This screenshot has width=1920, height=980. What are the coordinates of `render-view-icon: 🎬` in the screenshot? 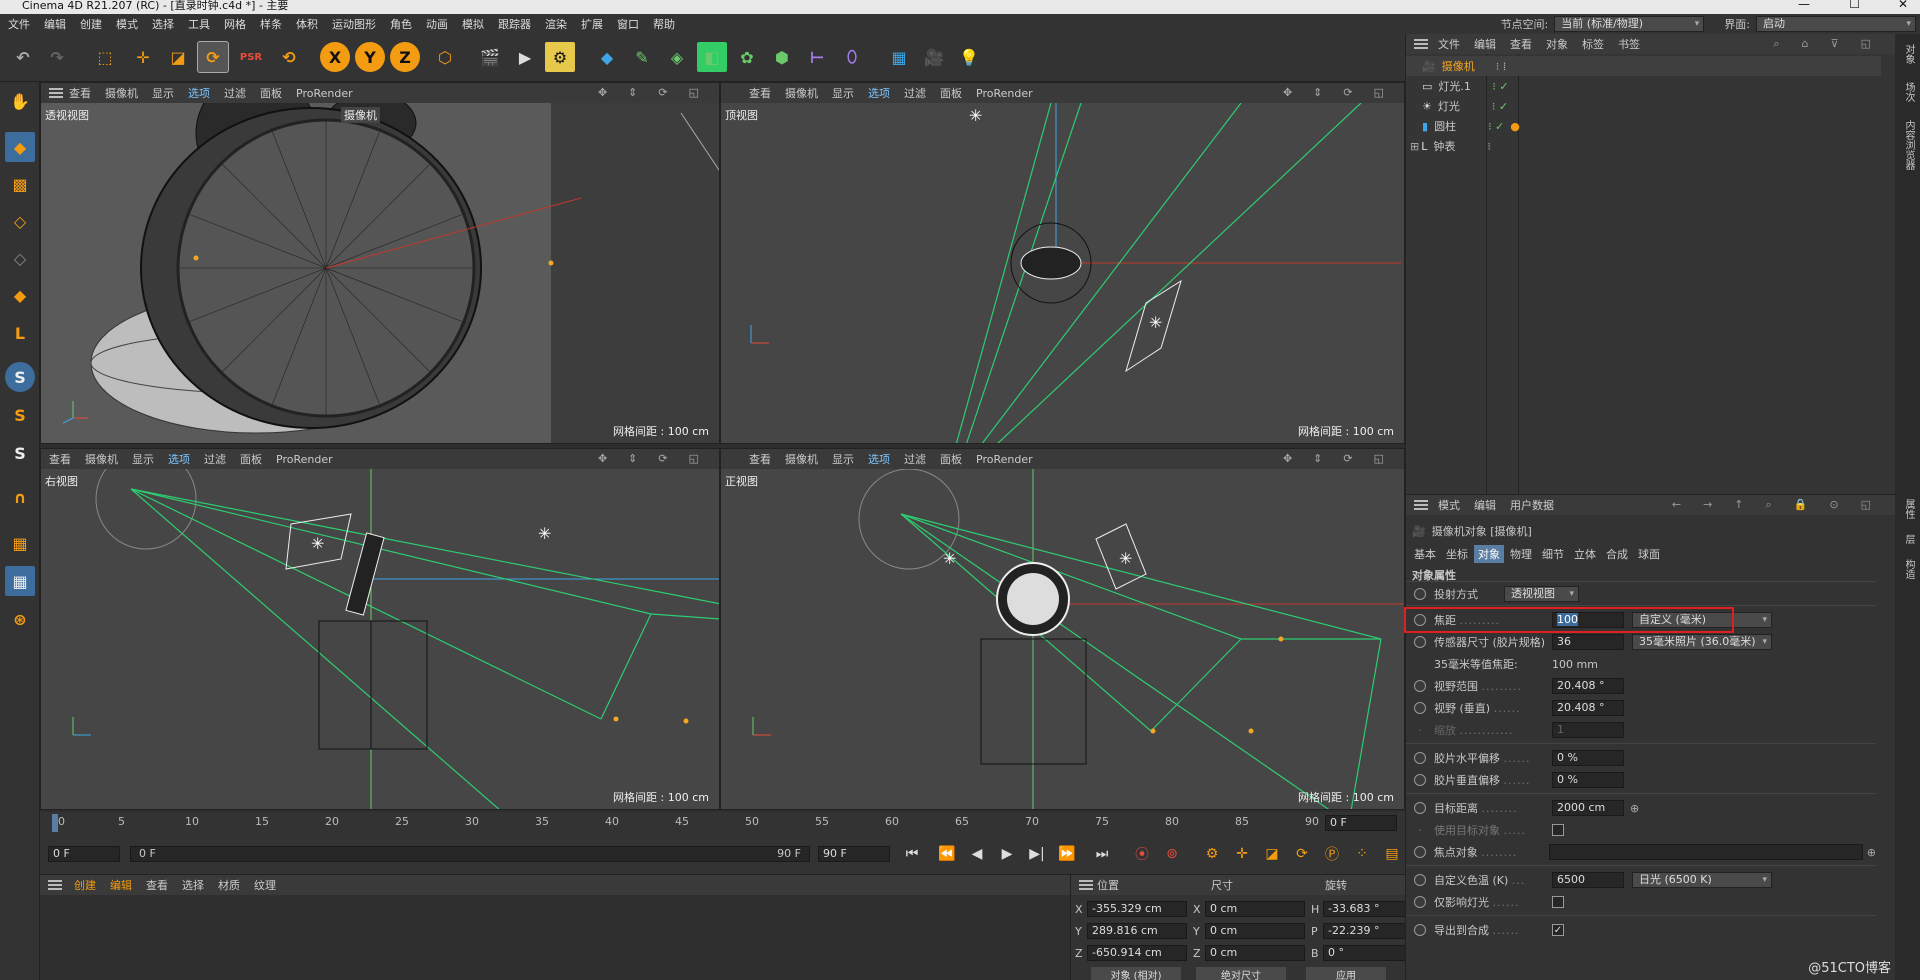 It's located at (490, 57).